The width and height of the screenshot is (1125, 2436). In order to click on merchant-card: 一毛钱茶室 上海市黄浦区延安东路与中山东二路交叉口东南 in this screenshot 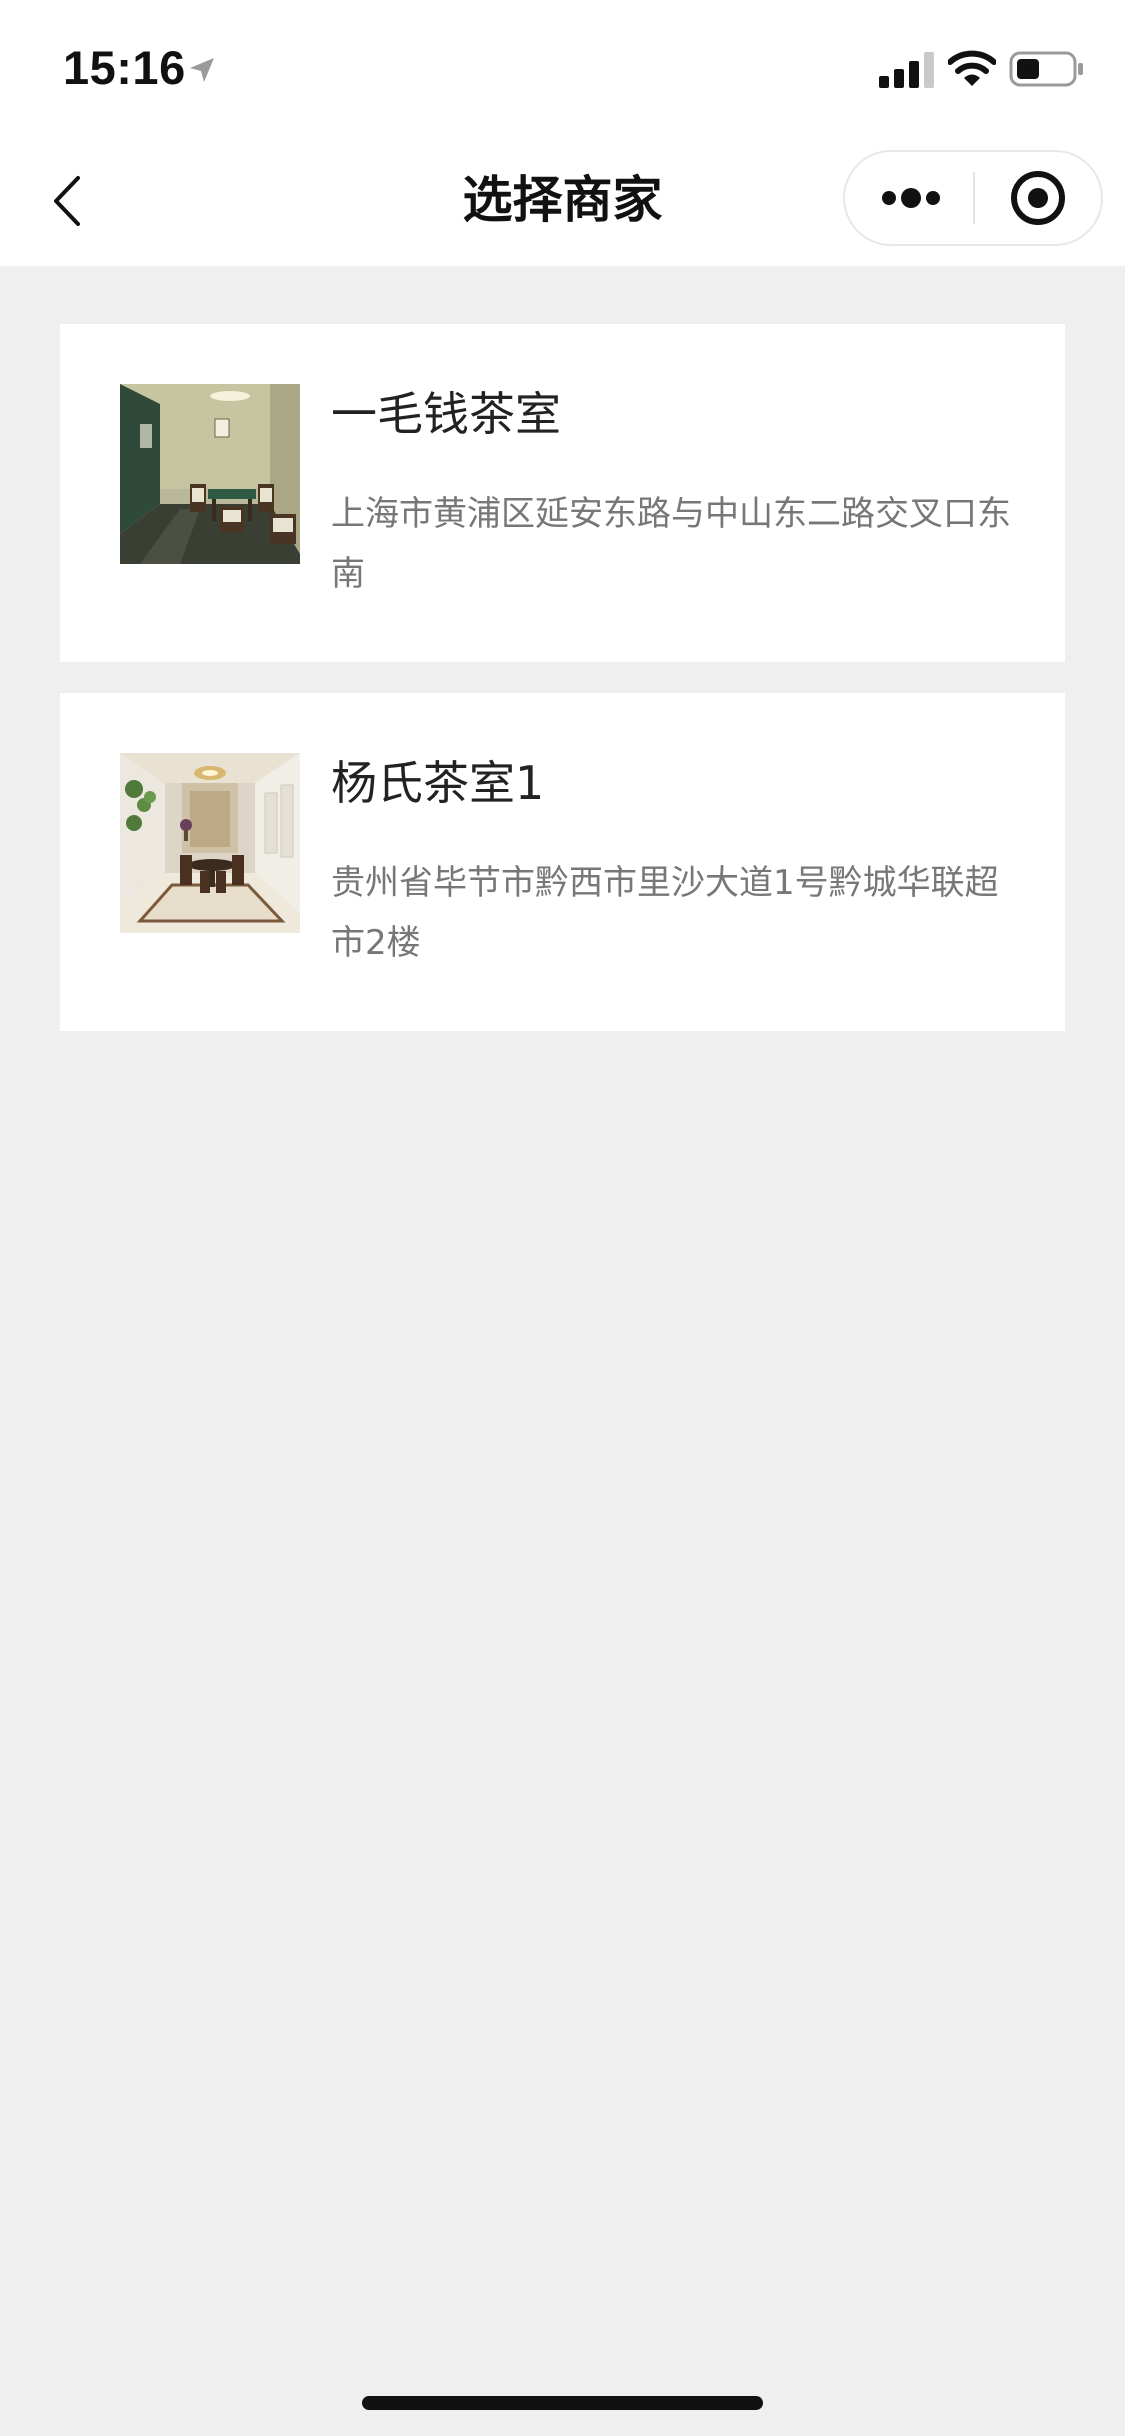, I will do `click(562, 493)`.